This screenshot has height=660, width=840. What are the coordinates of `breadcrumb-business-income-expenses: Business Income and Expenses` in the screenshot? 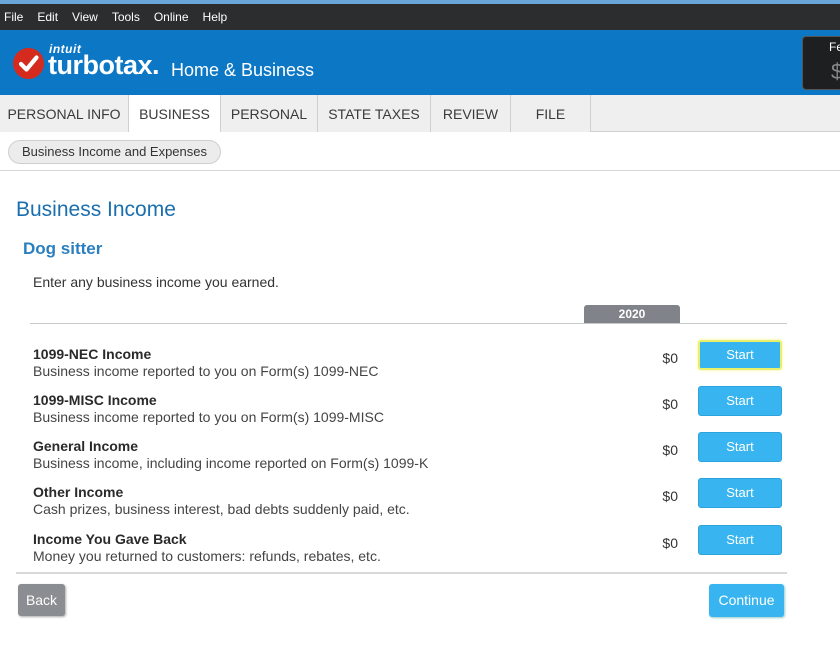 It's located at (114, 152).